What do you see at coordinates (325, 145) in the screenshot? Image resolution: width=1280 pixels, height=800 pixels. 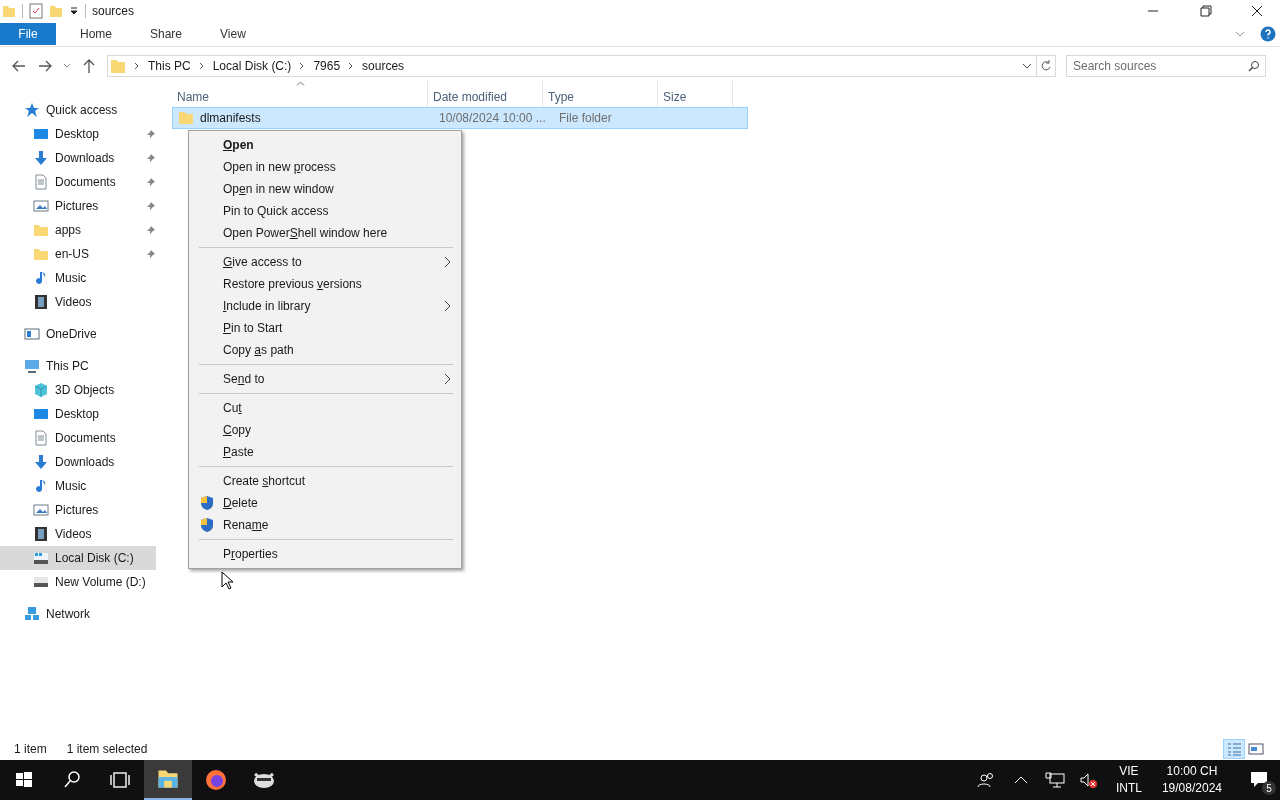 I see `menu-item: Open` at bounding box center [325, 145].